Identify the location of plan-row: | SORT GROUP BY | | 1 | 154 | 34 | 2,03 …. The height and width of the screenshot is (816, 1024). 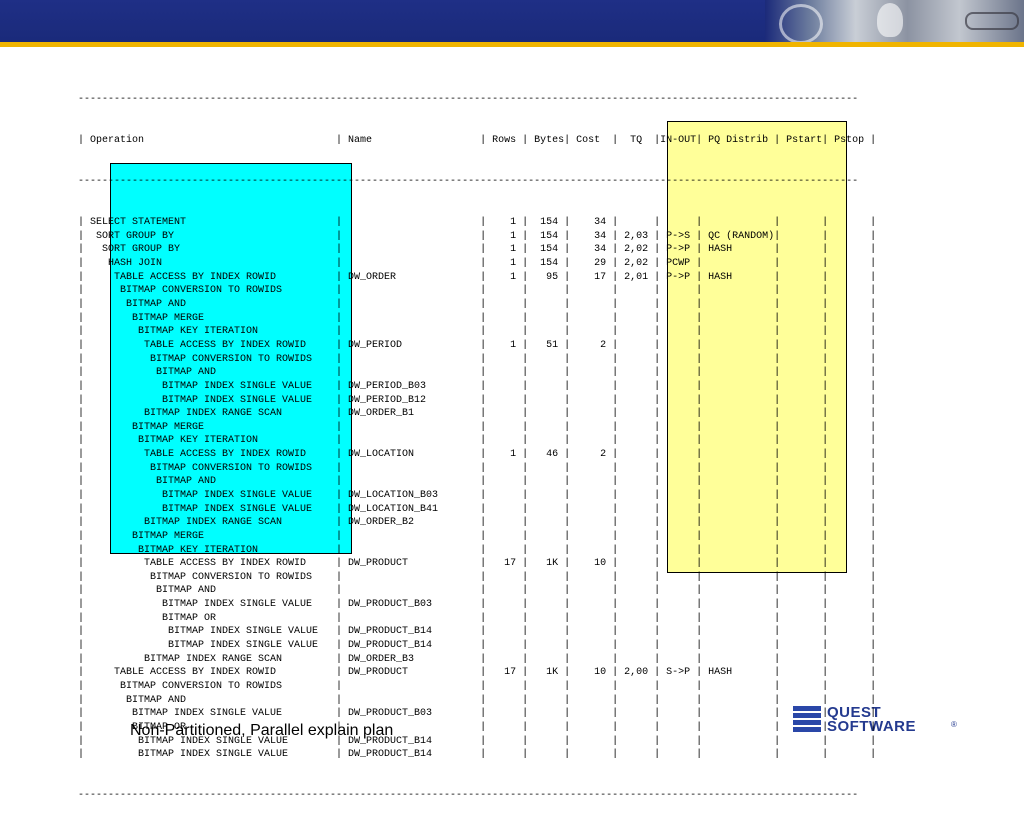
(477, 236).